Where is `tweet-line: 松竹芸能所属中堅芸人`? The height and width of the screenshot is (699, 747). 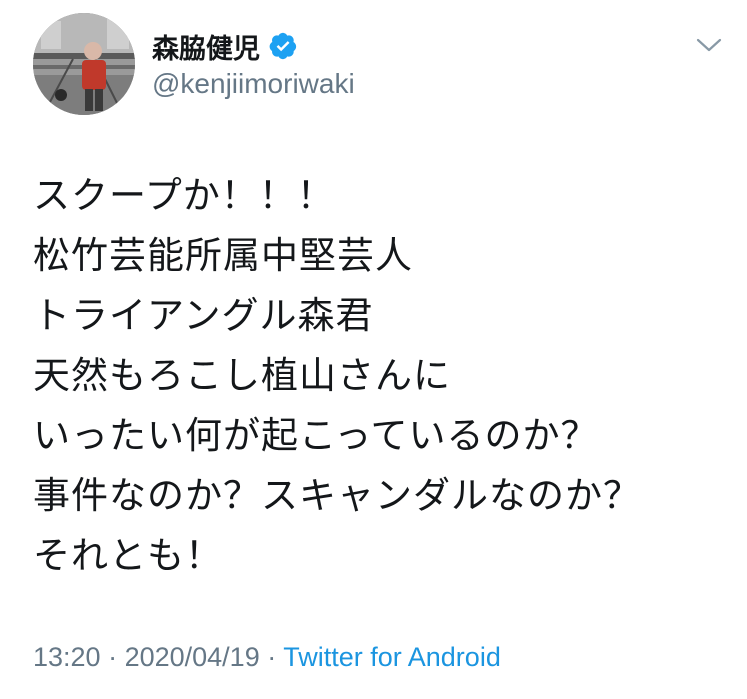
tweet-line: 松竹芸能所属中堅芸人 is located at coordinates (223, 255).